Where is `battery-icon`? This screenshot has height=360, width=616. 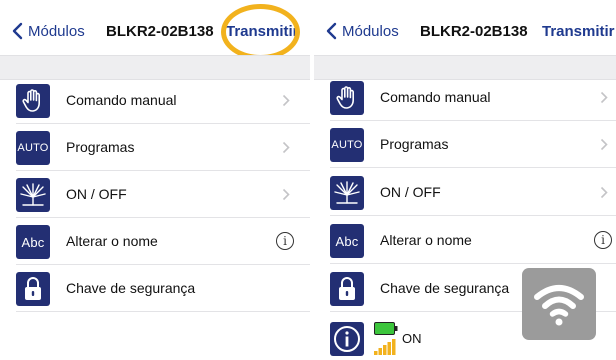 battery-icon is located at coordinates (386, 328).